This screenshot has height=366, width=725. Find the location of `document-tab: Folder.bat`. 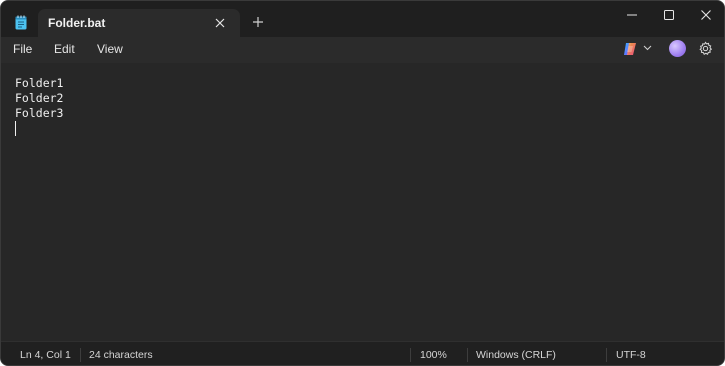

document-tab: Folder.bat is located at coordinates (139, 23).